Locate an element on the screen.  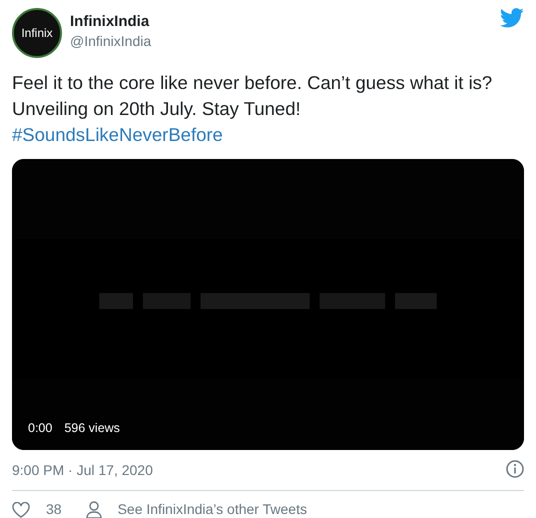
author-name: InfinixIndia is located at coordinates (285, 22).